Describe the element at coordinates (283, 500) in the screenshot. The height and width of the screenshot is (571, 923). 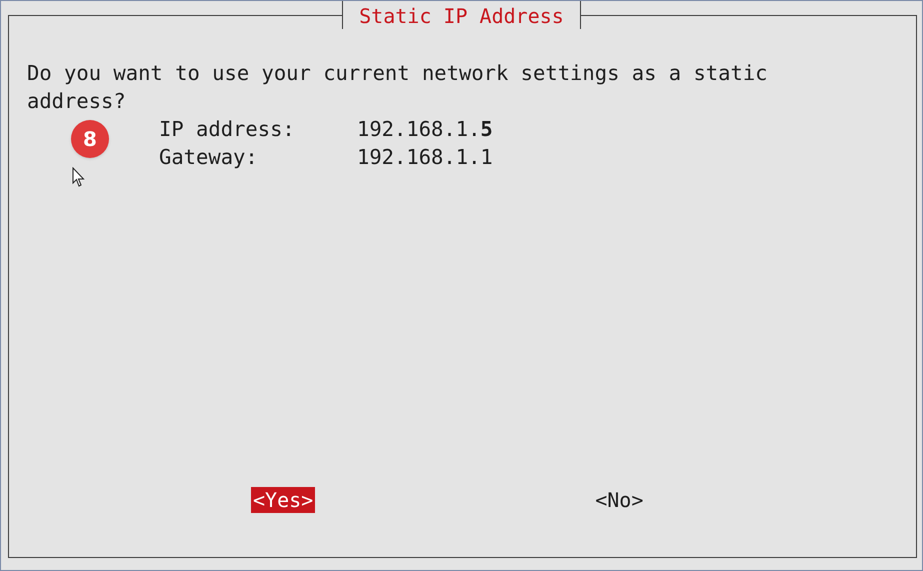
I see `dialog-button: <Yes>` at that location.